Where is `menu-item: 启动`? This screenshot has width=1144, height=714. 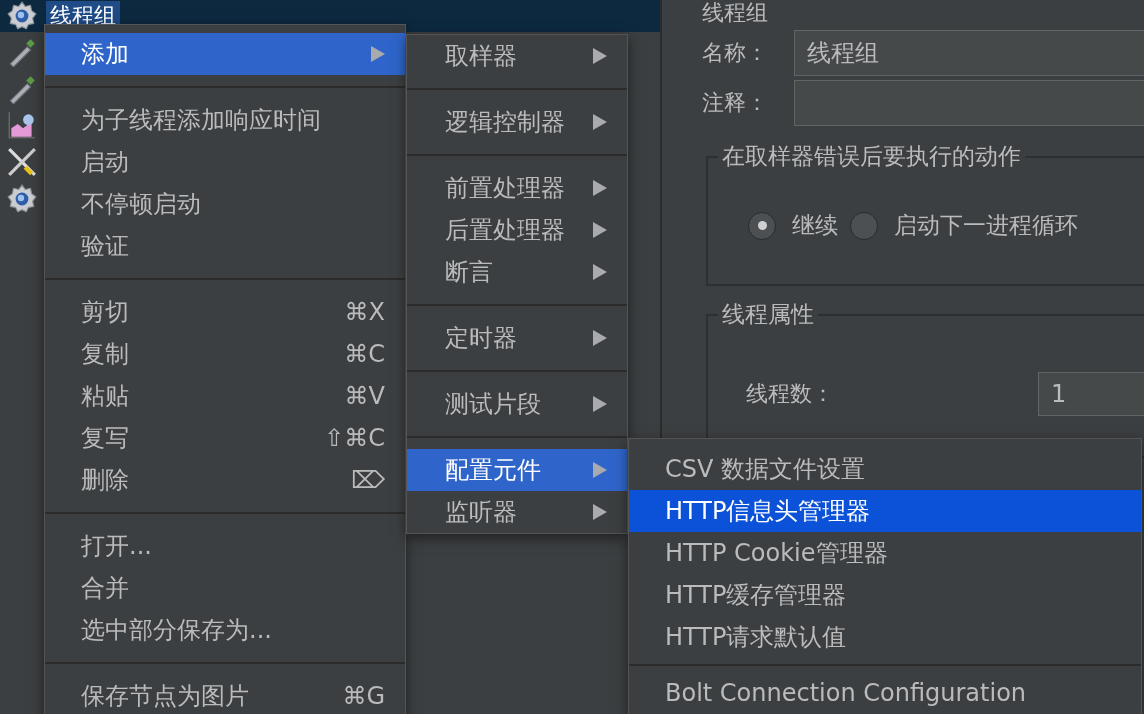
menu-item: 启动 is located at coordinates (225, 162).